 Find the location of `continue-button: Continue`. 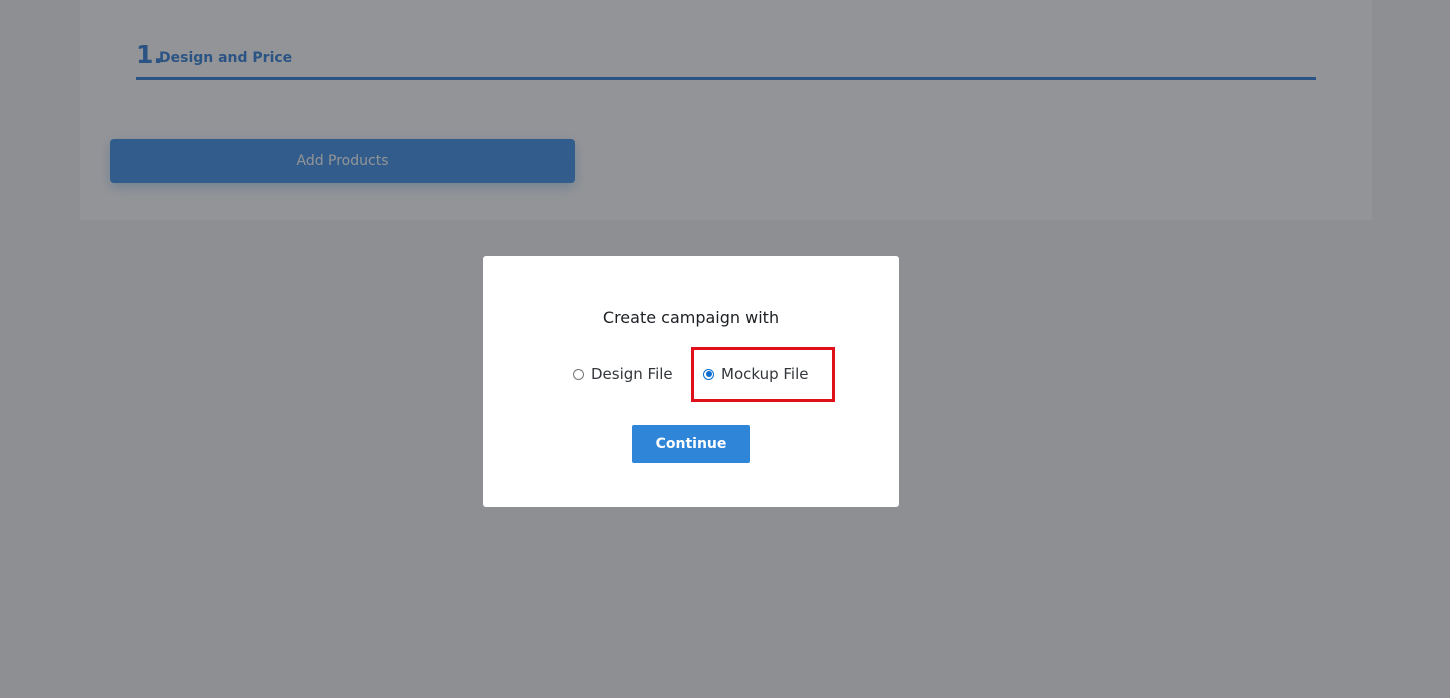

continue-button: Continue is located at coordinates (691, 444).